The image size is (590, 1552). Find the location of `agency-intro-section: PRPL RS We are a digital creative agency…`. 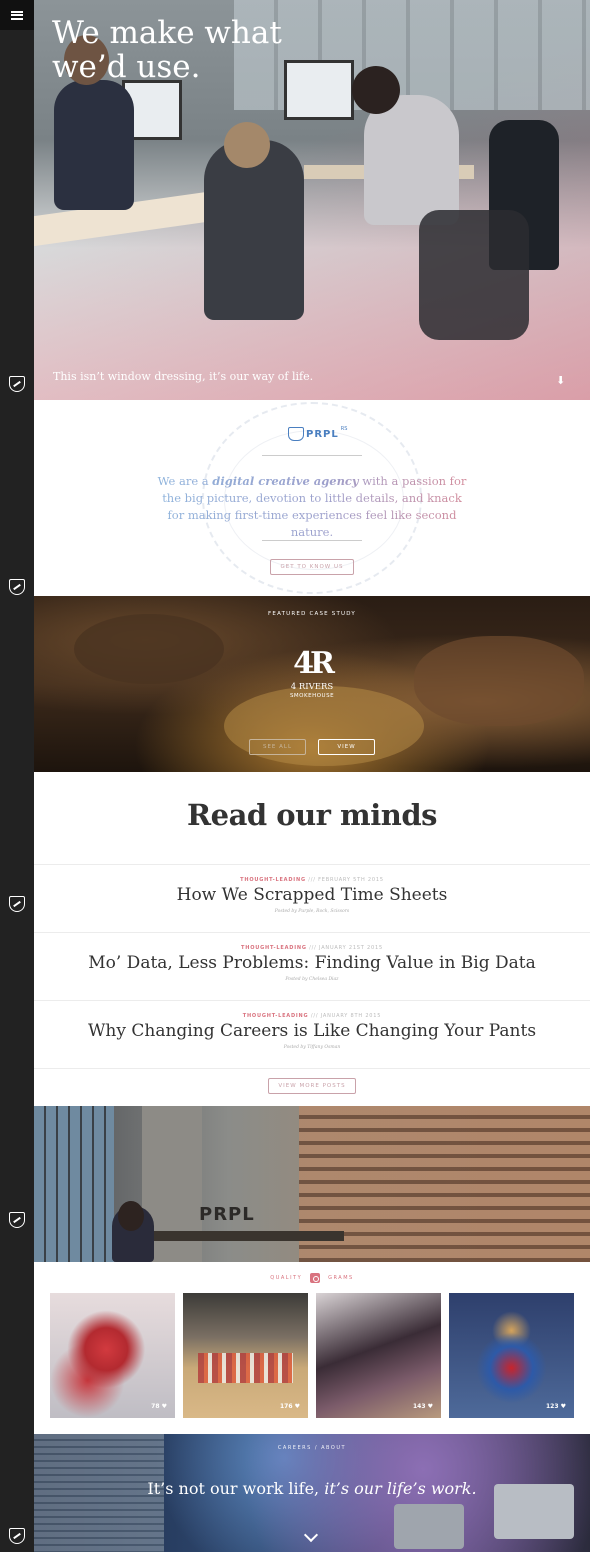

agency-intro-section: PRPL RS We are a digital creative agency… is located at coordinates (312, 498).